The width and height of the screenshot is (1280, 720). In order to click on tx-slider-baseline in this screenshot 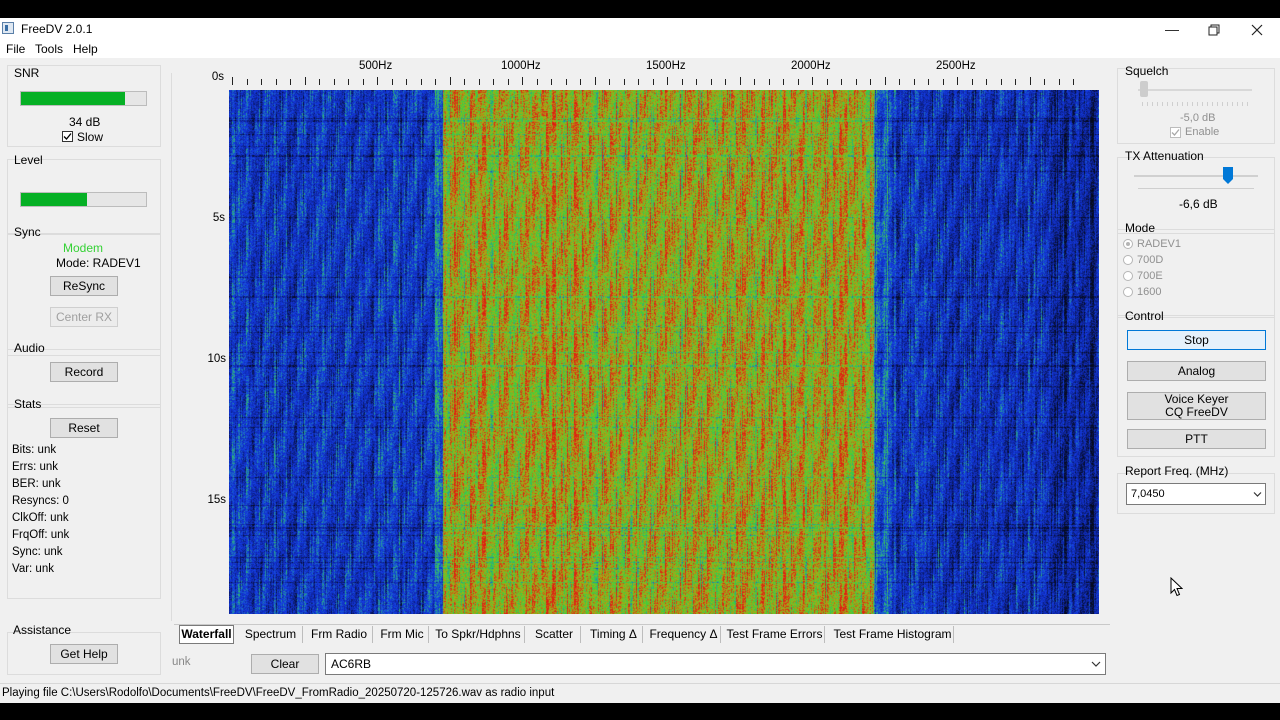, I will do `click(1196, 188)`.